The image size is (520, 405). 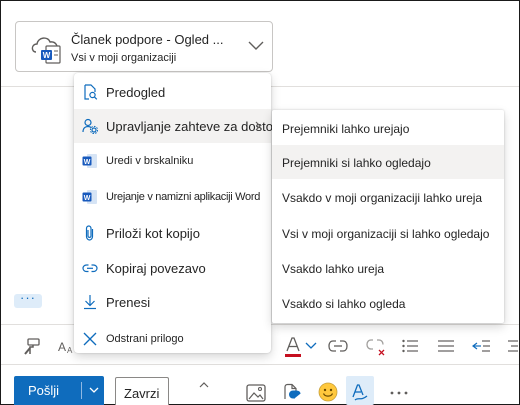 What do you see at coordinates (89, 233) in the screenshot?
I see `paperclip-icon` at bounding box center [89, 233].